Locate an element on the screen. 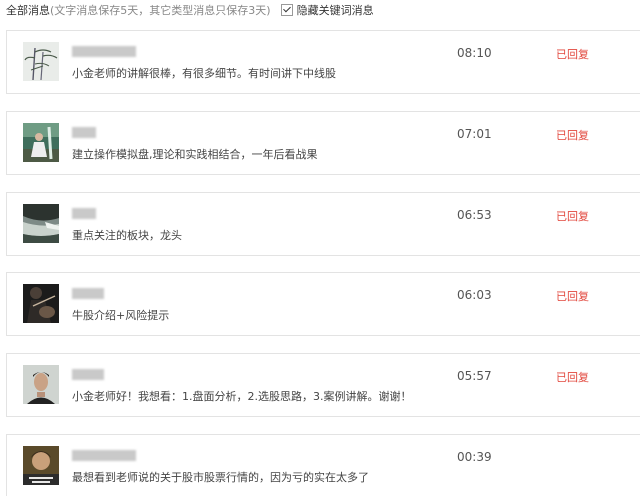 The height and width of the screenshot is (496, 640). message-text: 小金老师的讲解很棒，有很多细节。有时间讲下中线股 is located at coordinates (204, 73).